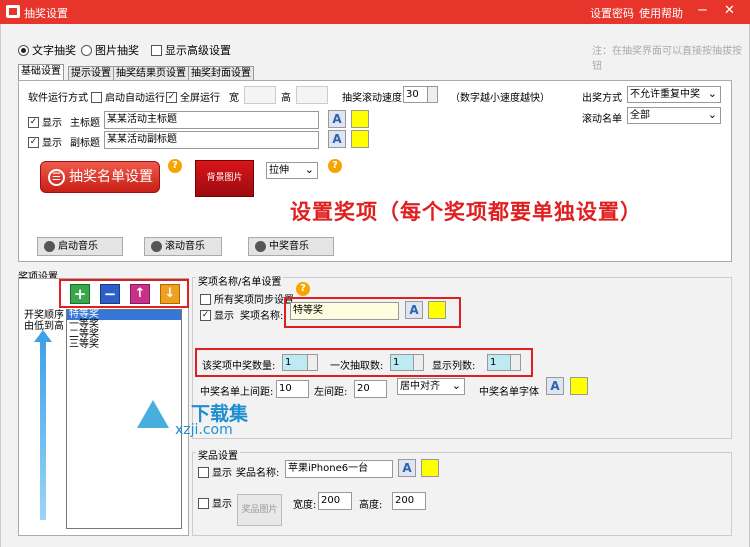  What do you see at coordinates (305, 505) in the screenshot?
I see `award-width-label: 宽度:` at bounding box center [305, 505].